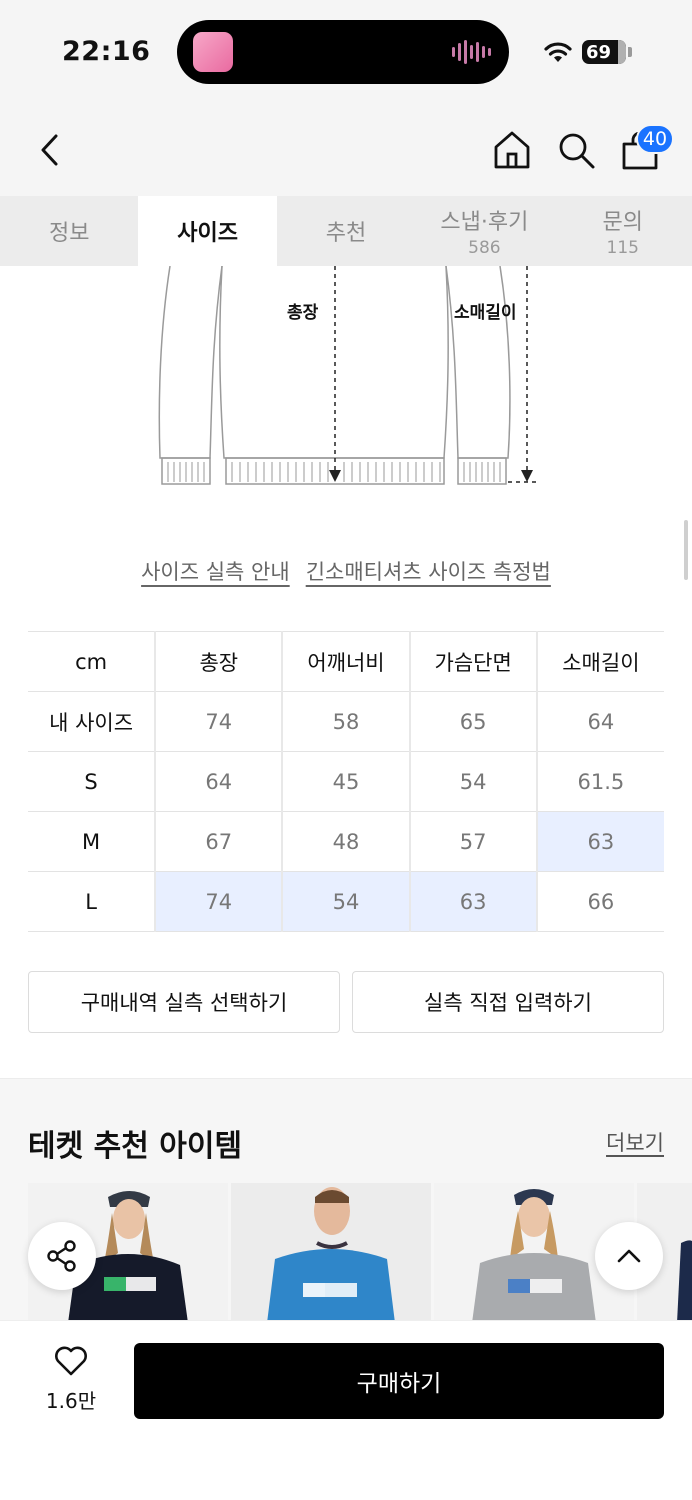 The image size is (692, 1500). What do you see at coordinates (71, 1361) in the screenshot?
I see `heart-icon` at bounding box center [71, 1361].